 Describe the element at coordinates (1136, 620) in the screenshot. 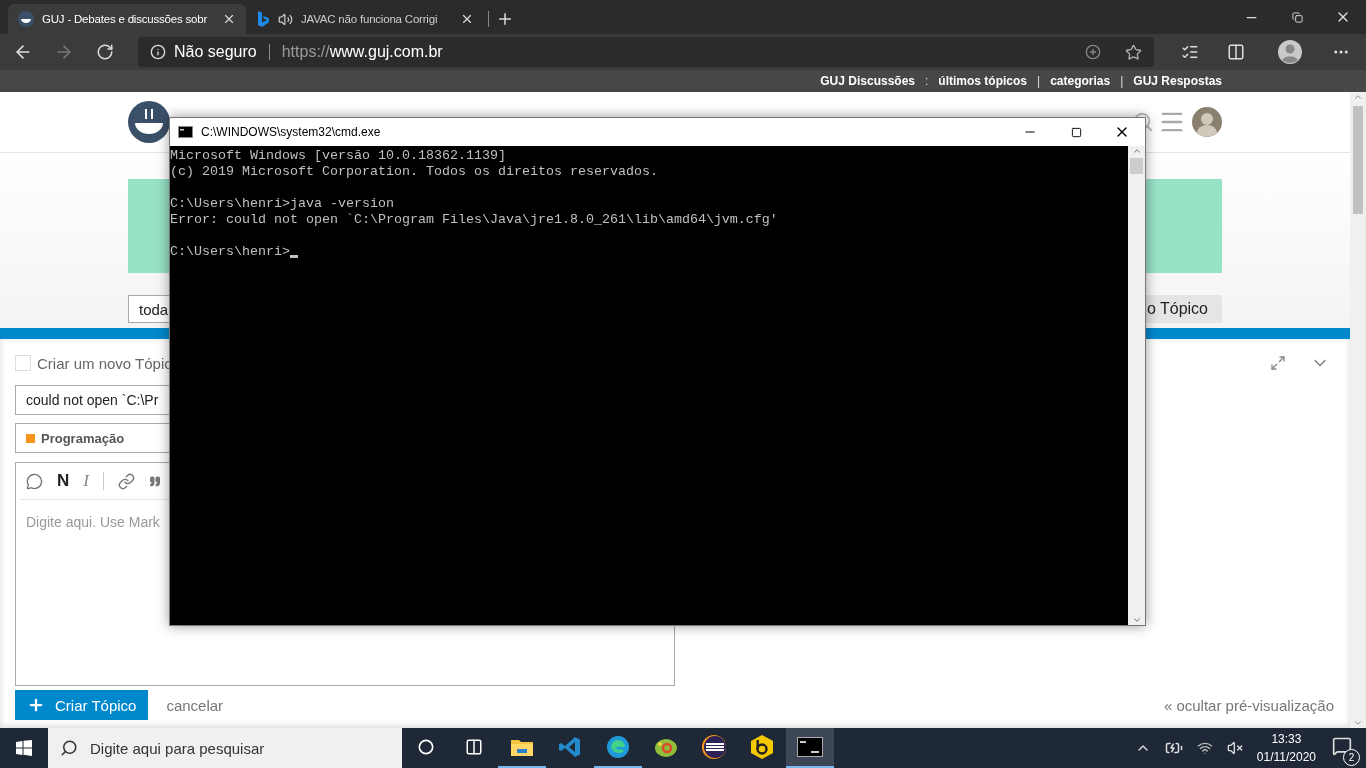

I see `scroll-down-icon` at that location.